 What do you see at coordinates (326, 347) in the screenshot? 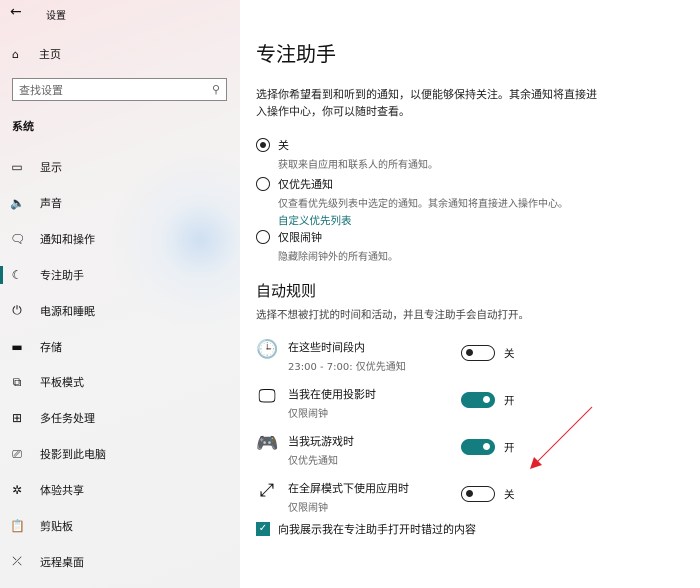
I see `rule-title: 在这些时间段内` at bounding box center [326, 347].